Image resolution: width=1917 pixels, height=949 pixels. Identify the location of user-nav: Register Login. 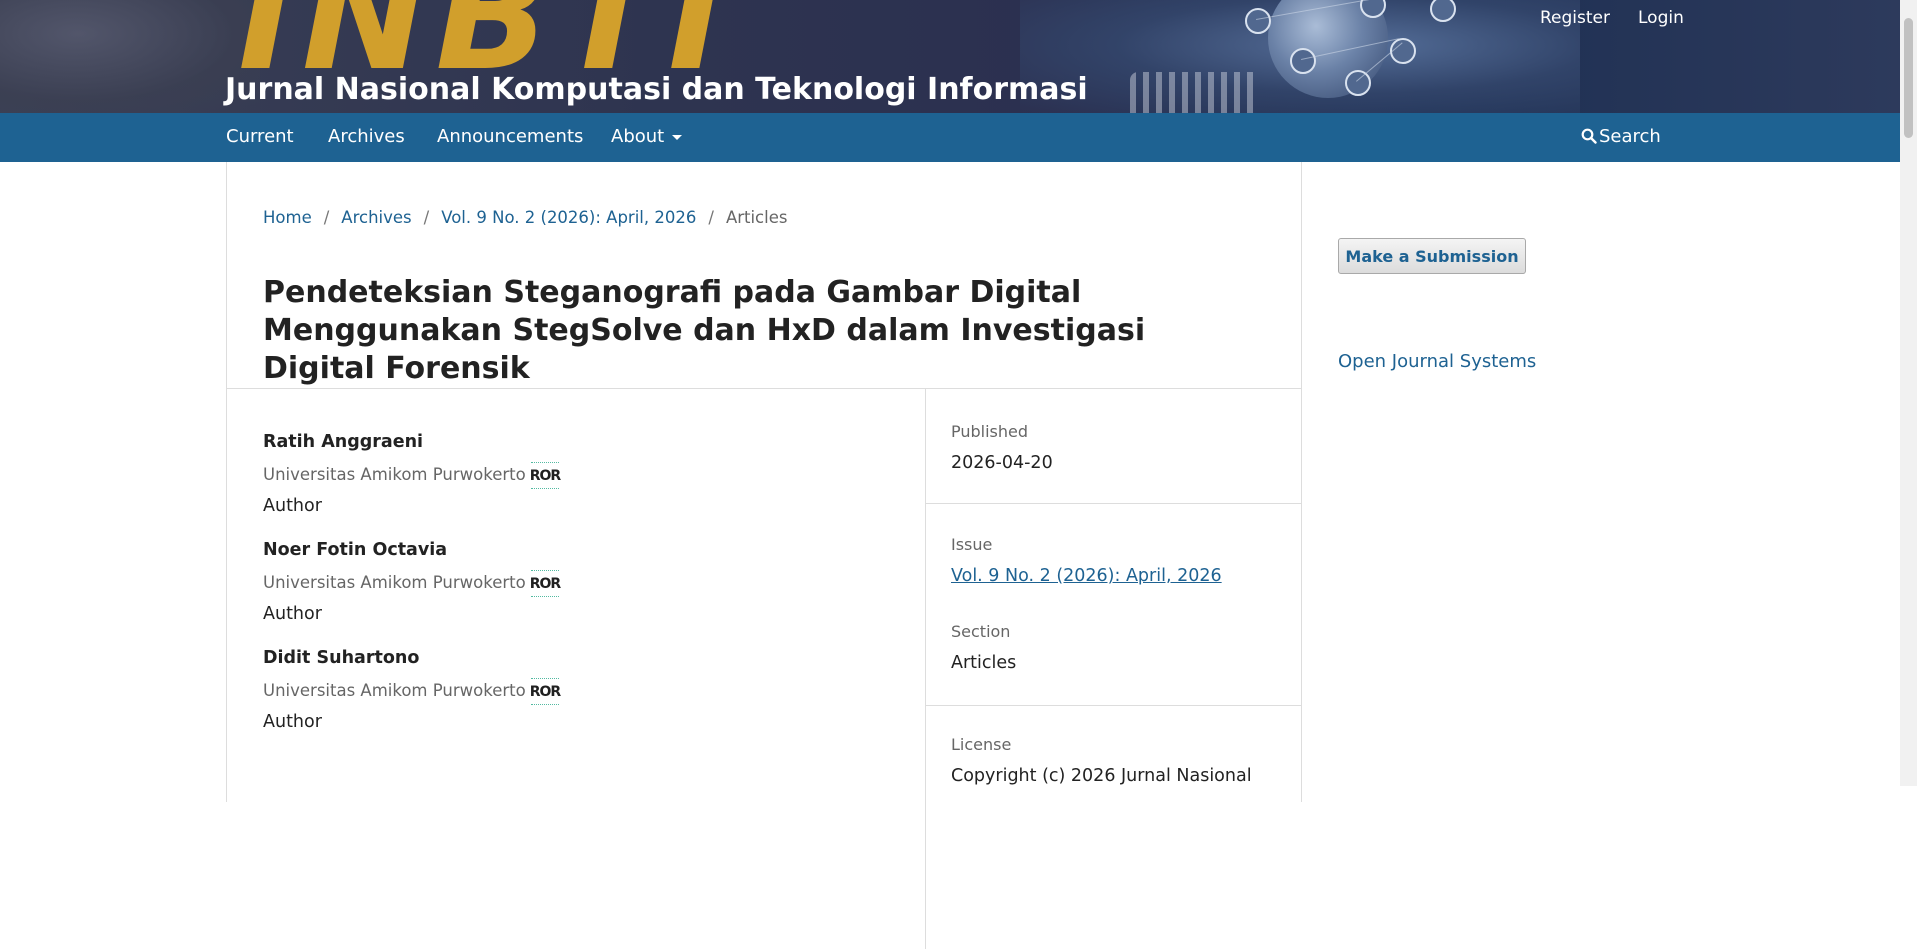
(1612, 18).